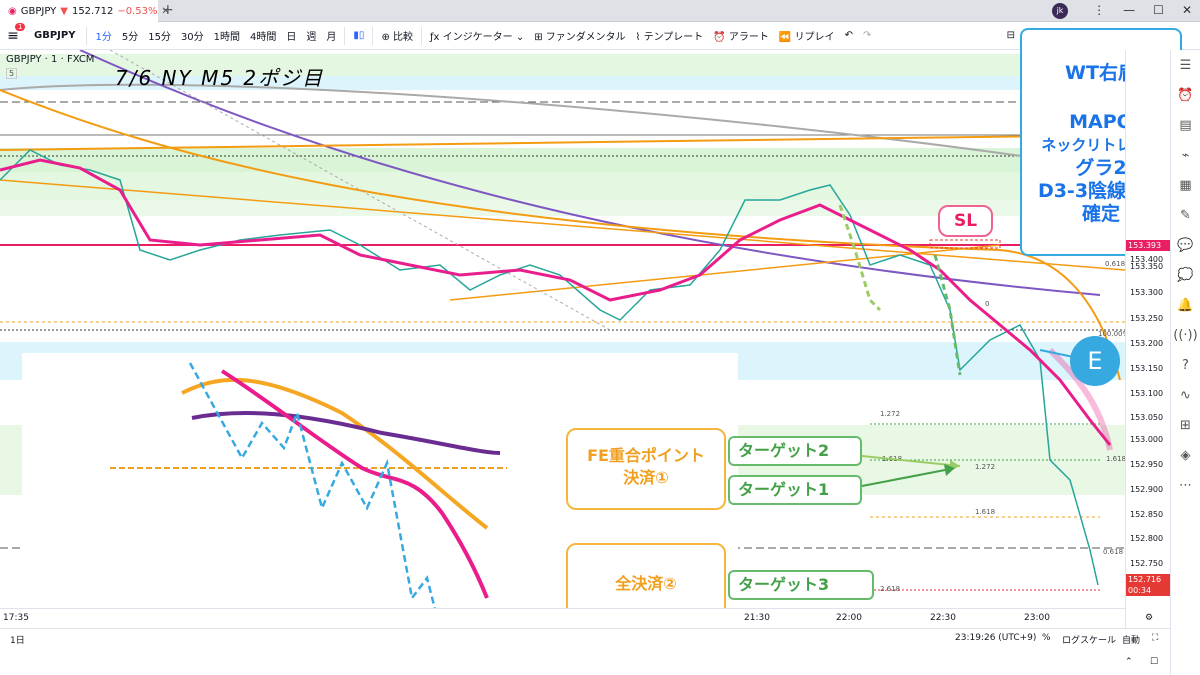  I want to click on layers-icon: ◈, so click(1185, 455).